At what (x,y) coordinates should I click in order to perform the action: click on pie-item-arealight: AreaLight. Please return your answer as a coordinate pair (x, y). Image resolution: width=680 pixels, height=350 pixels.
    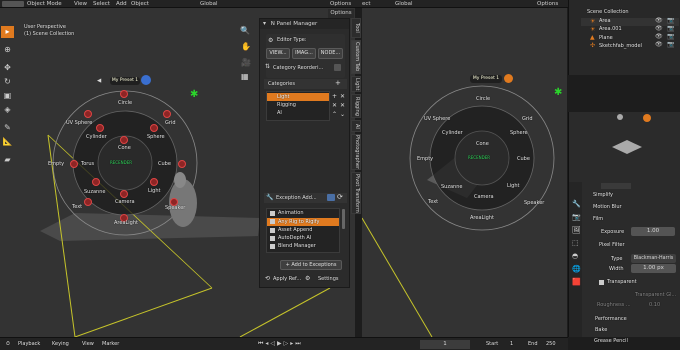
    Looking at the image, I should click on (126, 223).